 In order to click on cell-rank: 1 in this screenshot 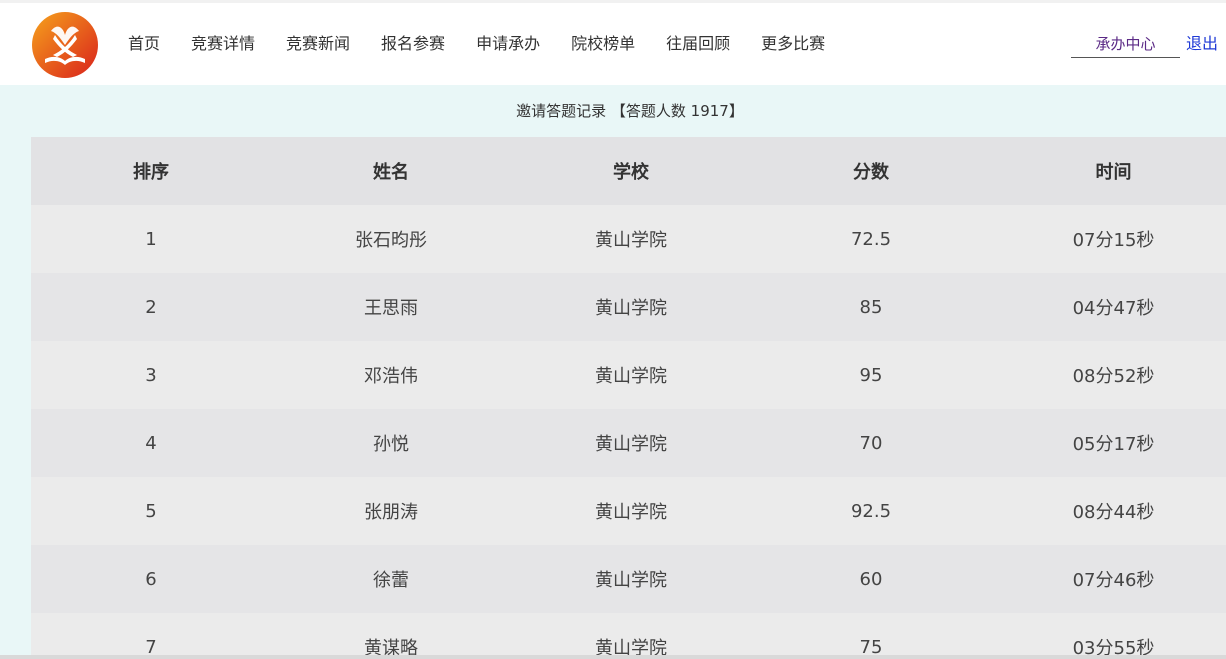, I will do `click(151, 239)`.